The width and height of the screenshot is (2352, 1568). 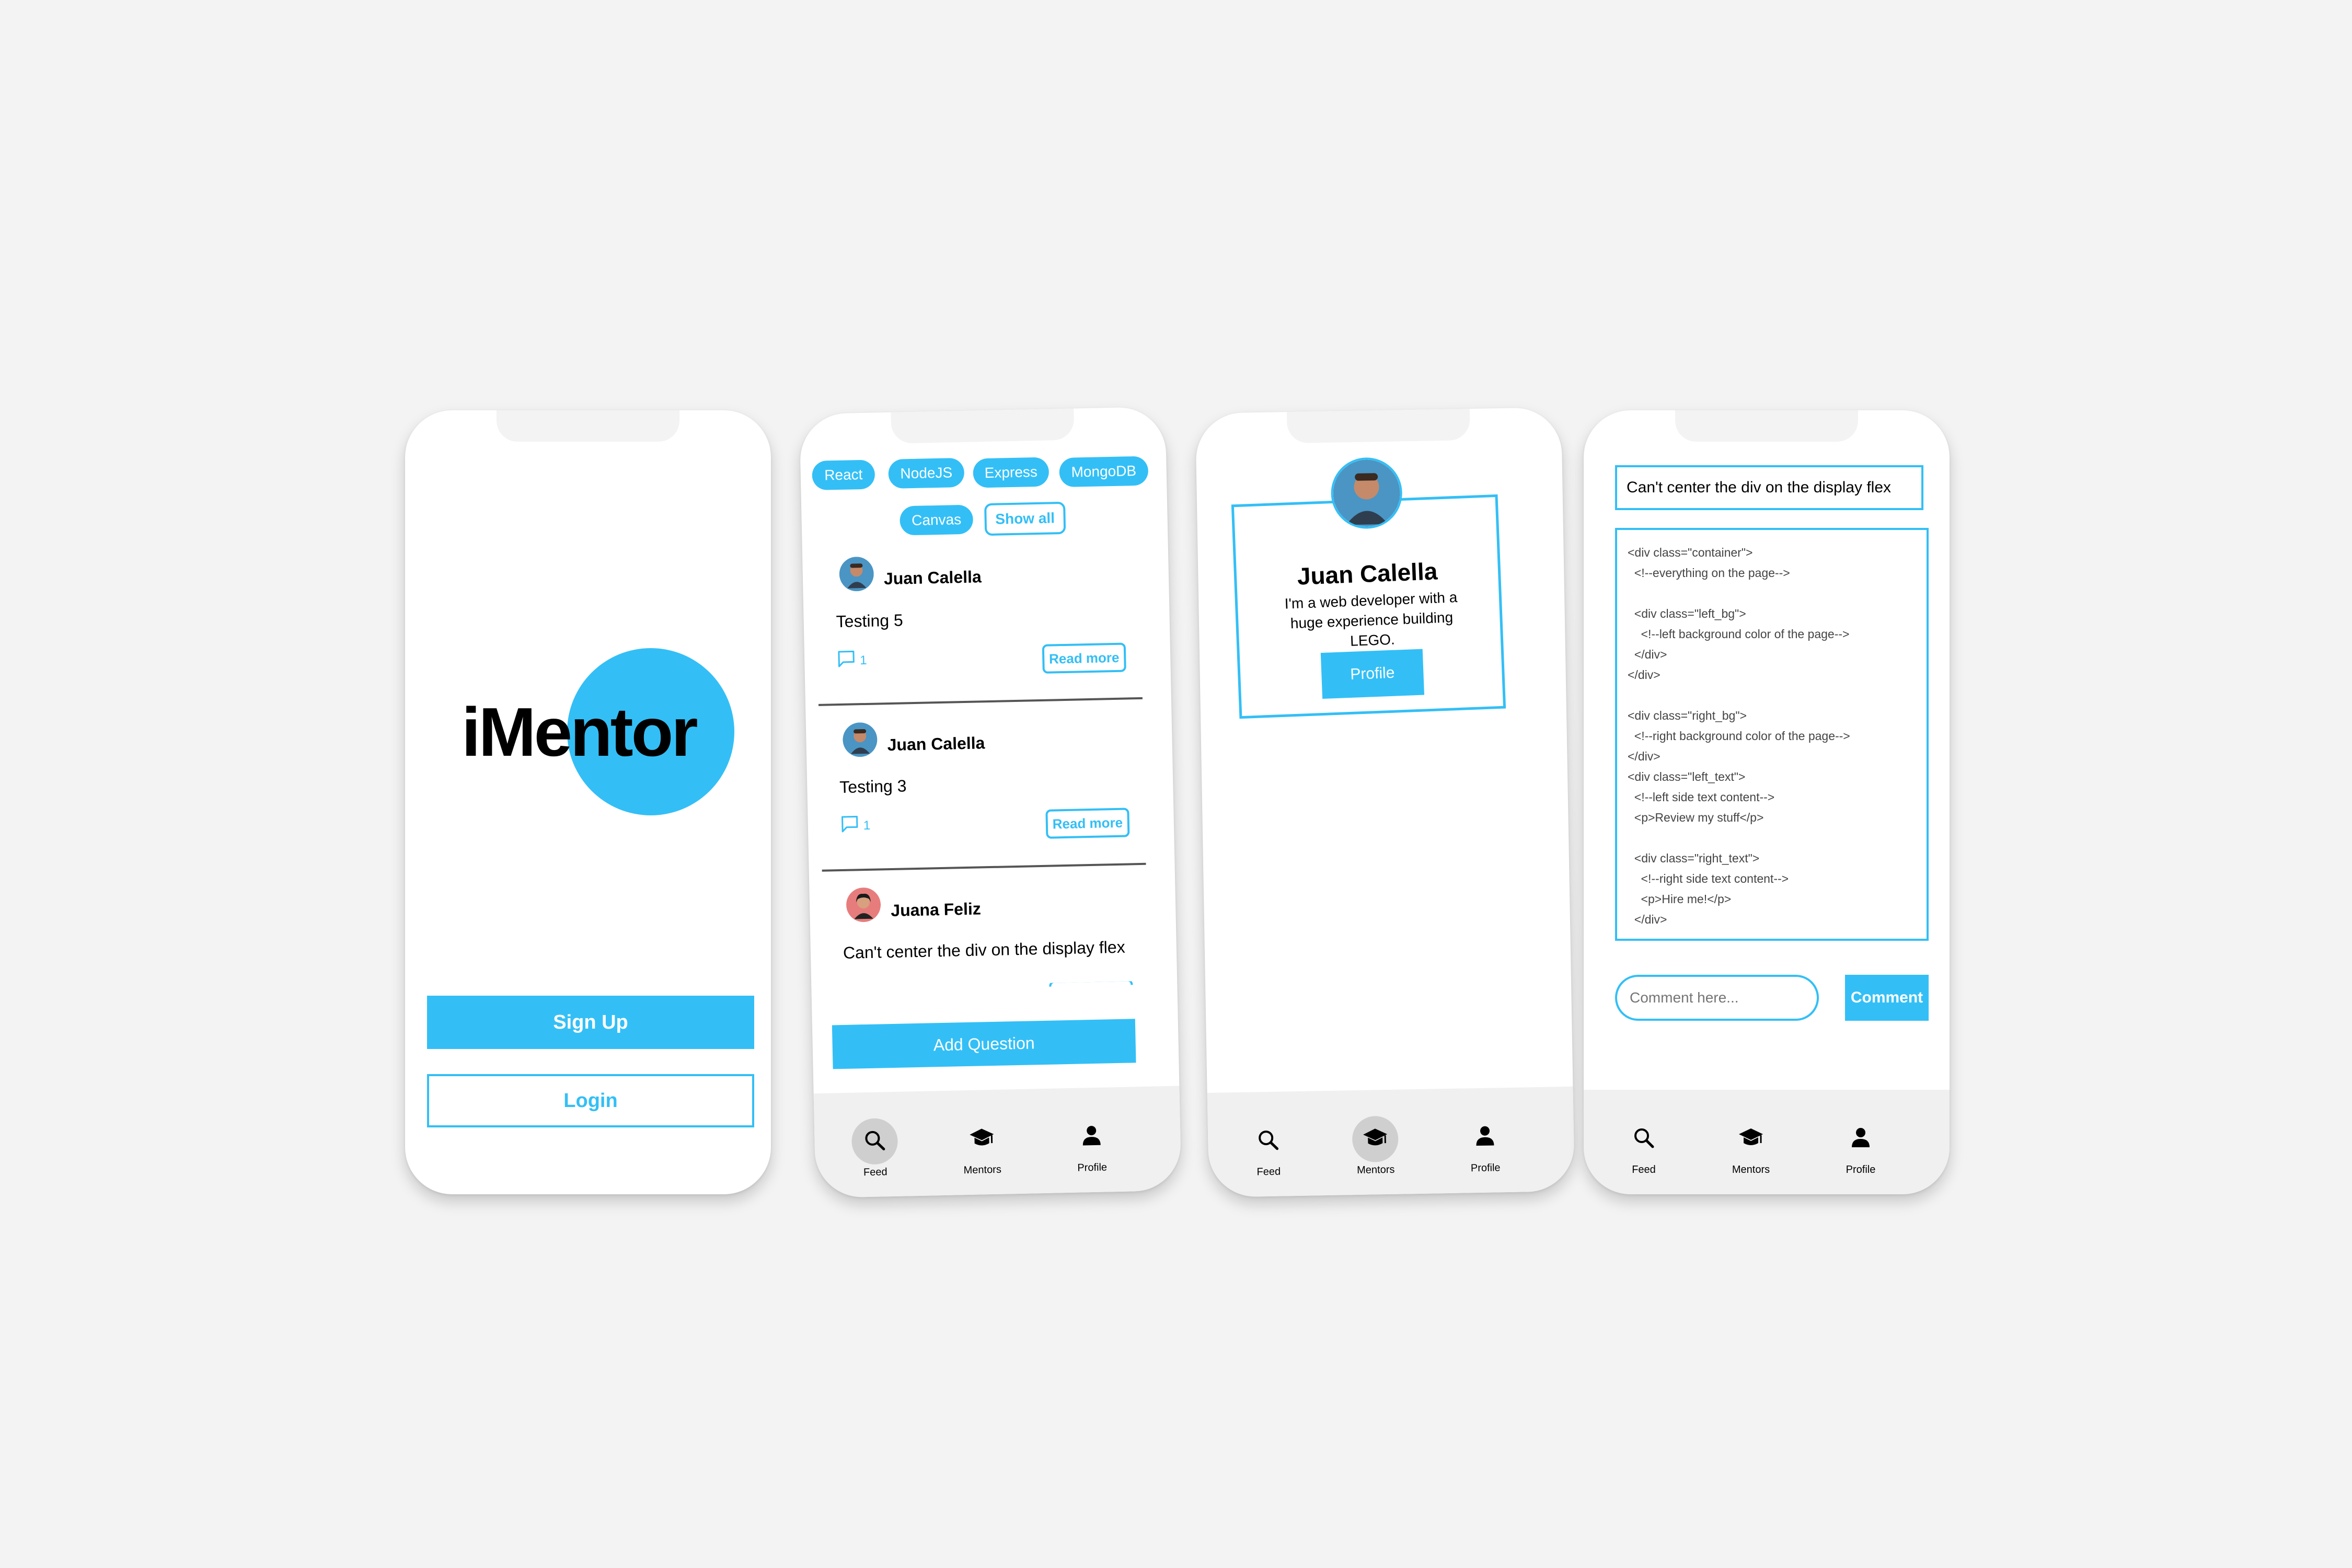 I want to click on code-line: <div class="right_bg">, so click(x=1687, y=715).